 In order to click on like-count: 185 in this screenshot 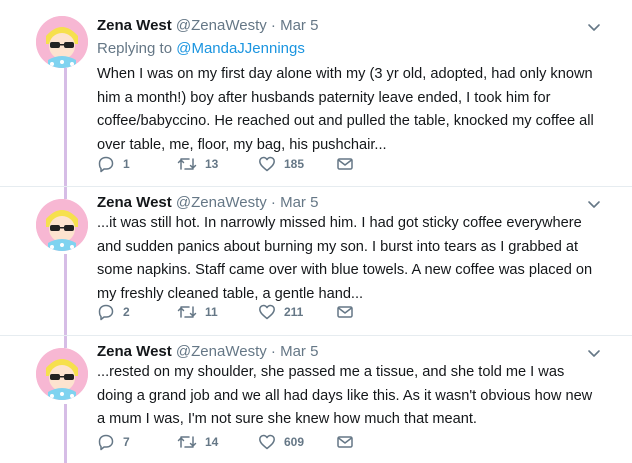, I will do `click(294, 164)`.